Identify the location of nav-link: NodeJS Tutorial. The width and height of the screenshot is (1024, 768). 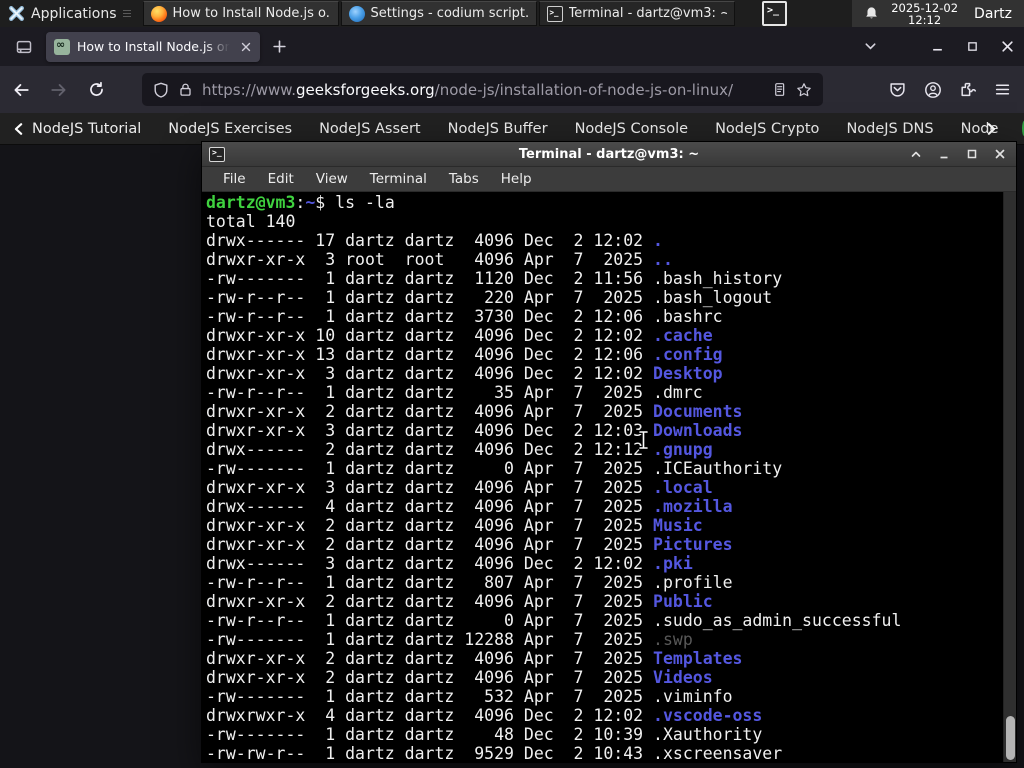
(86, 129).